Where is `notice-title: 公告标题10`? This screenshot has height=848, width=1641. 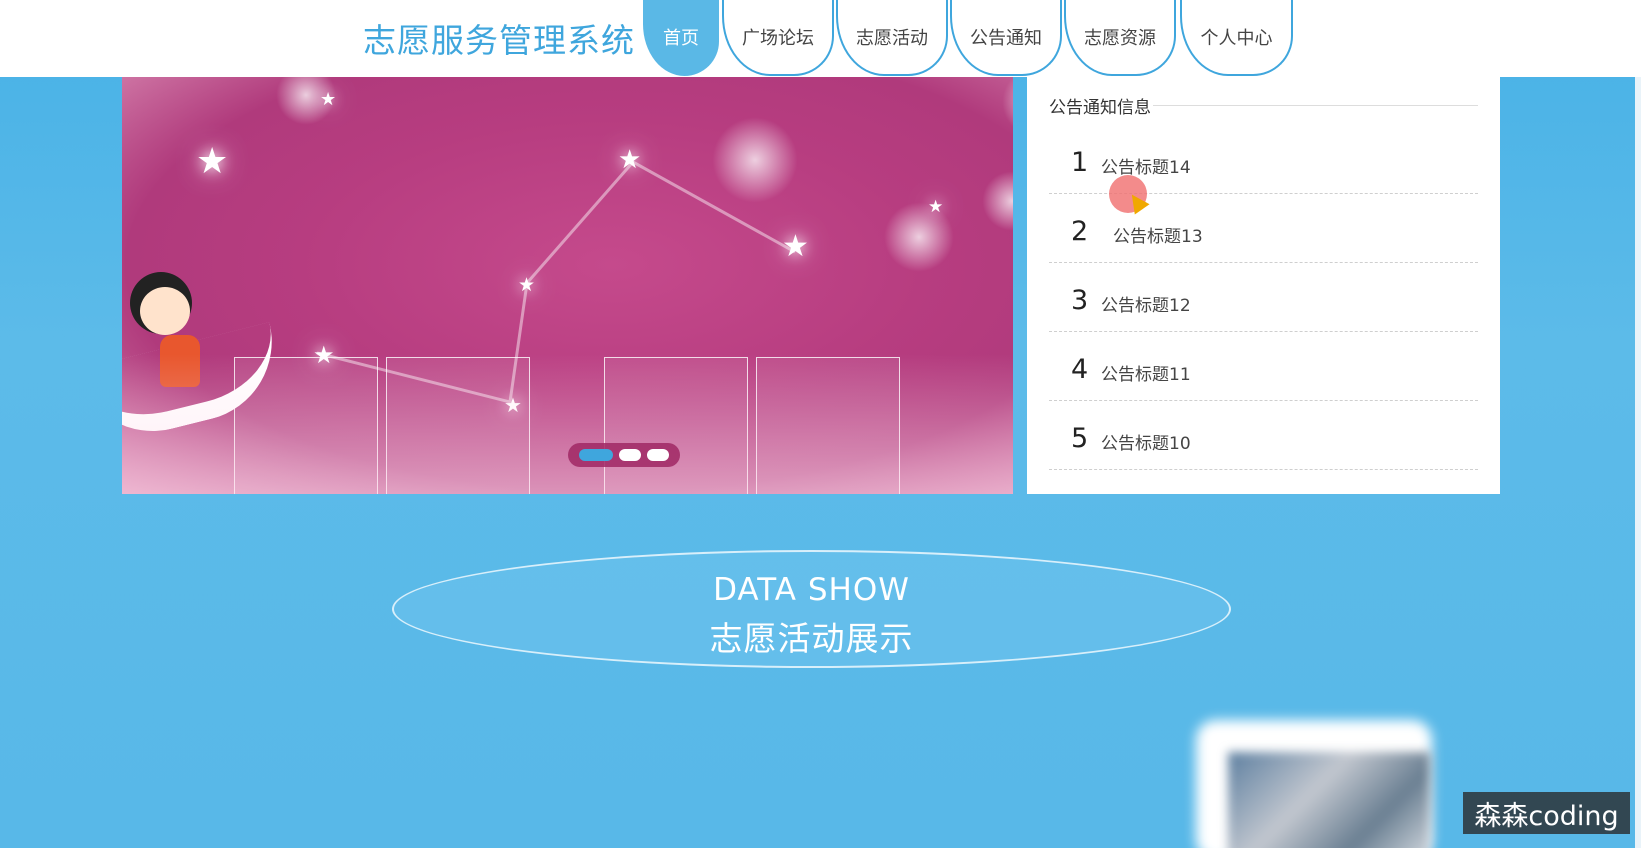 notice-title: 公告标题10 is located at coordinates (1146, 441).